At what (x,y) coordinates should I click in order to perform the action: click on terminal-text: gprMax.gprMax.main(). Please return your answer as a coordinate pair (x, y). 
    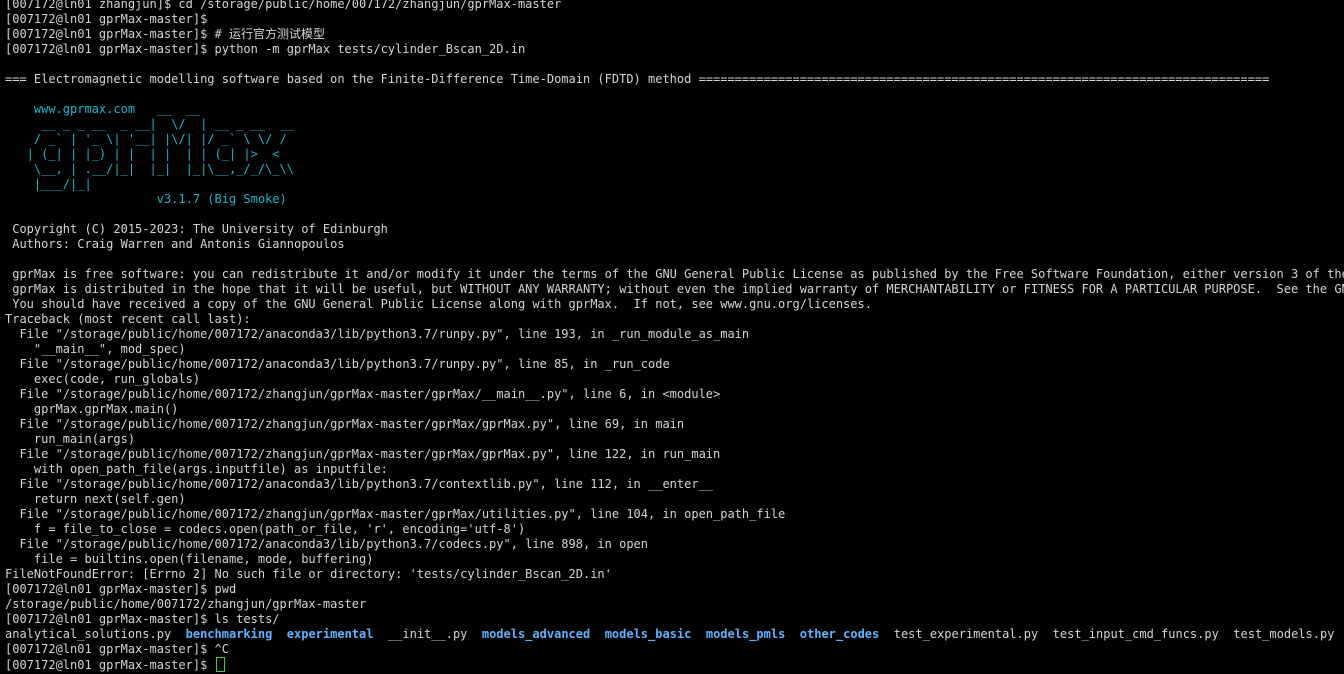
    Looking at the image, I should click on (92, 409).